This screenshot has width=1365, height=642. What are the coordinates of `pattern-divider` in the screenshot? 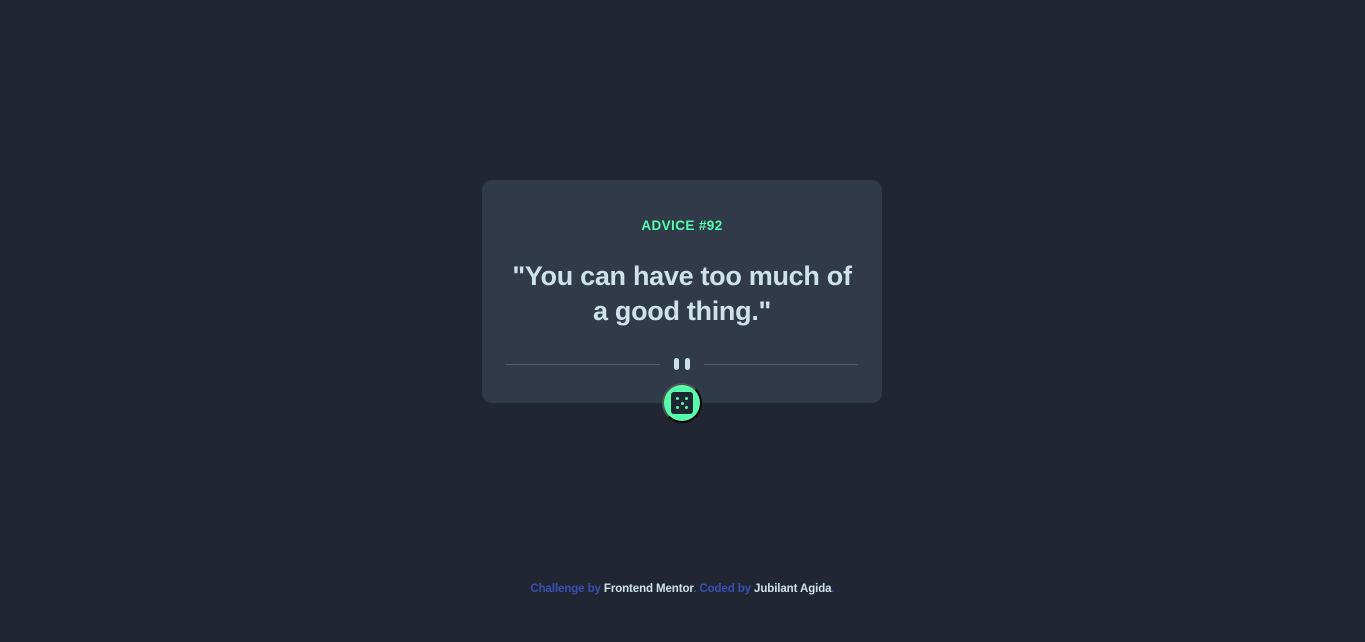 It's located at (682, 364).